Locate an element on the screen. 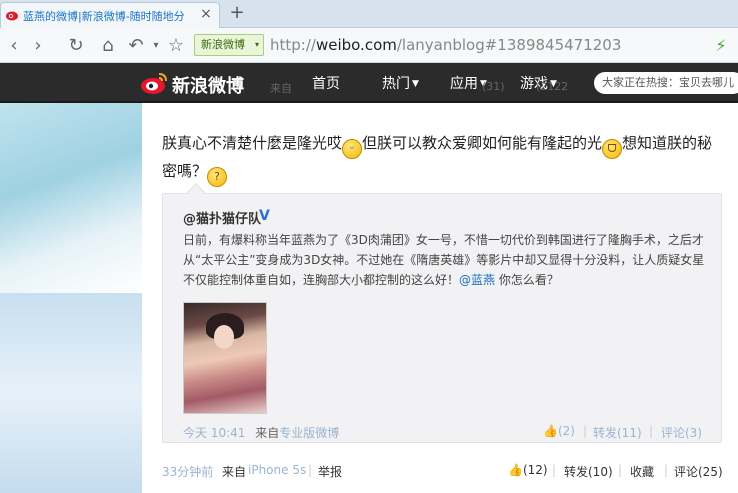 This screenshot has height=493, width=738. url-host: weibo.com is located at coordinates (356, 45).